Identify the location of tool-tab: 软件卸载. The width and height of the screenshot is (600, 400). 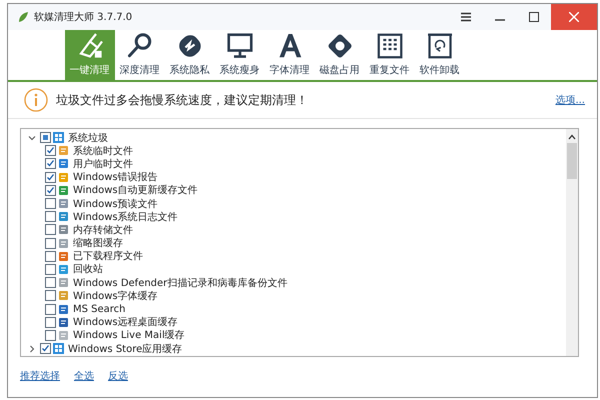
(439, 55).